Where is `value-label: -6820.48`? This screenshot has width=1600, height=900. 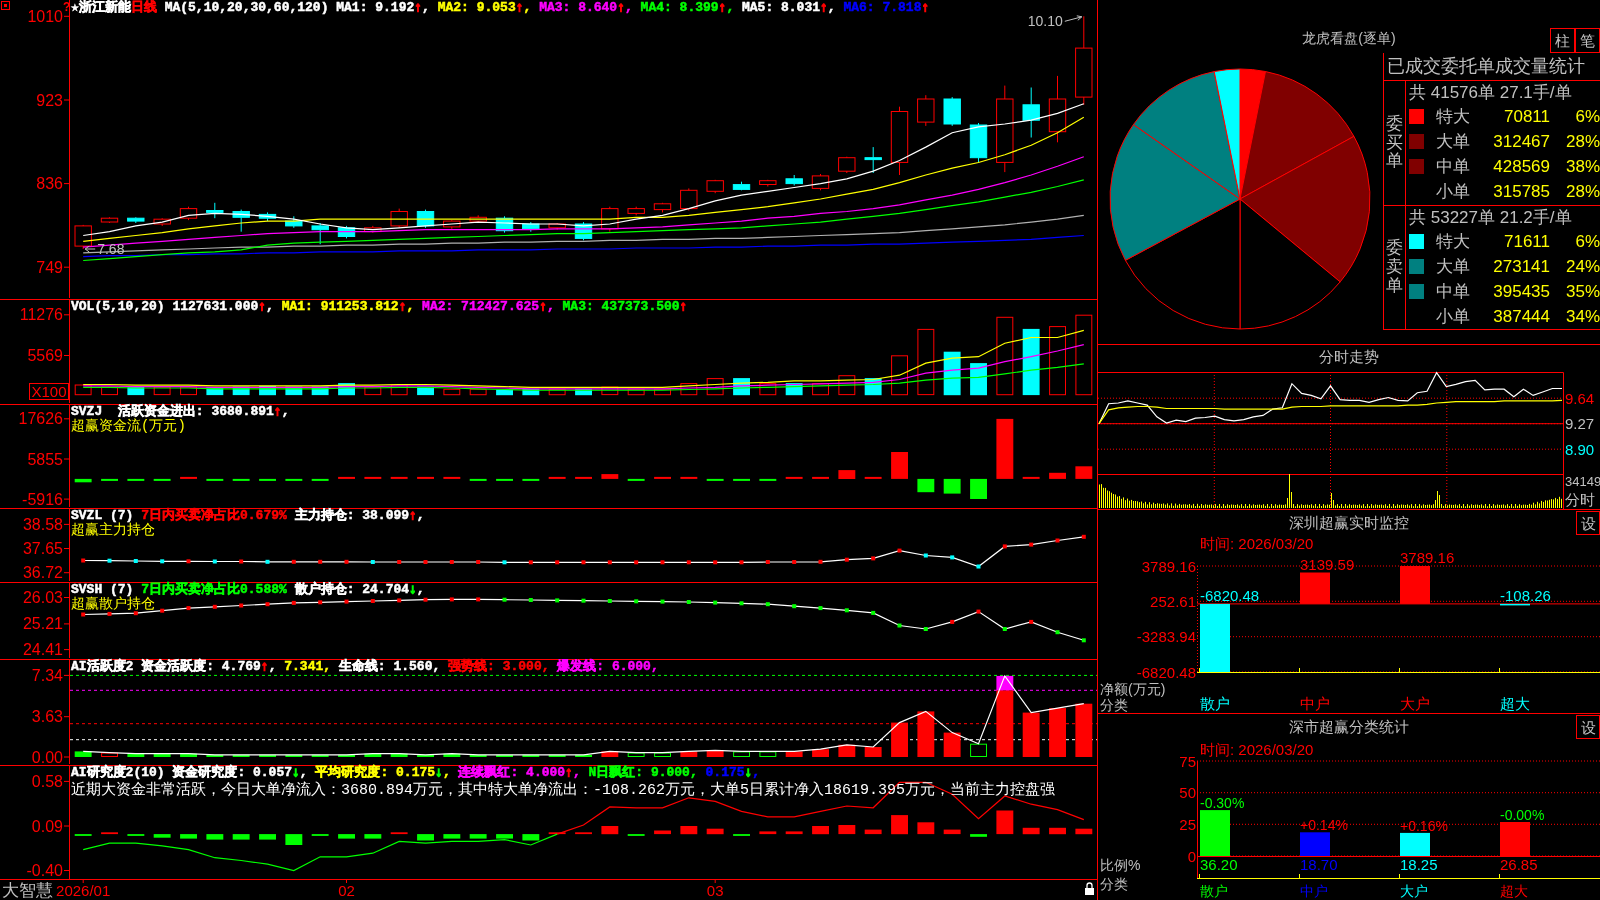
value-label: -6820.48 is located at coordinates (1230, 595).